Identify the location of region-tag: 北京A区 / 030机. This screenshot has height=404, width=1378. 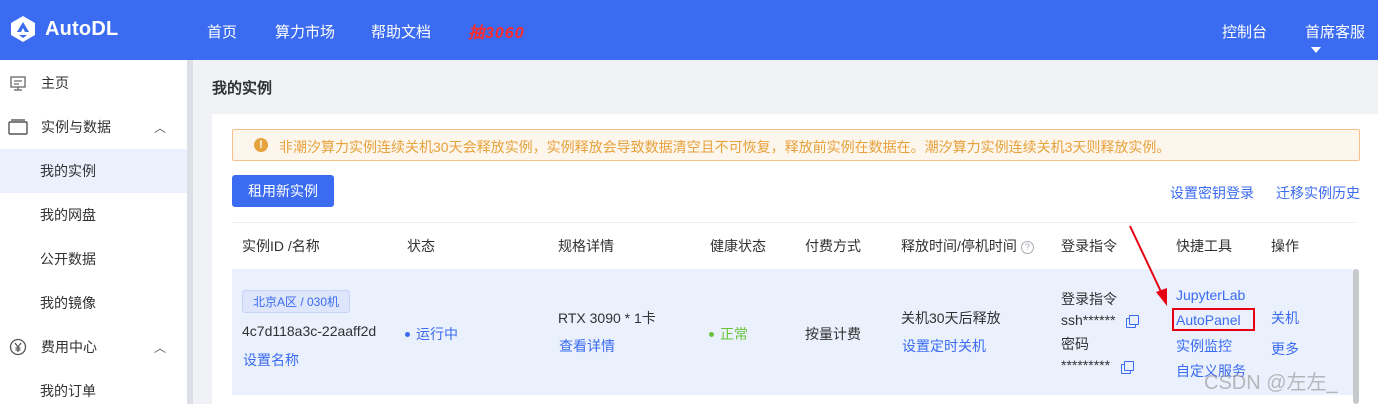
(296, 301).